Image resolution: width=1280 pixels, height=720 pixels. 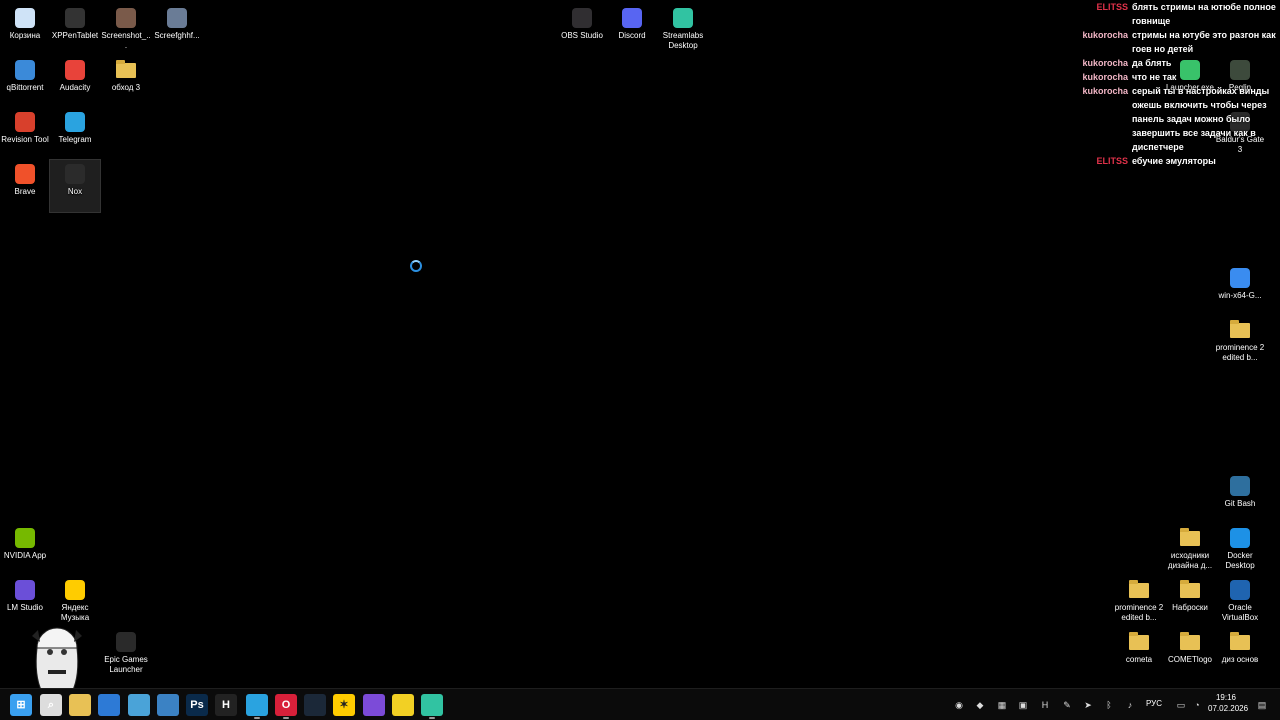 What do you see at coordinates (25, 550) in the screenshot?
I see `desktop-icon: NVIDIA App` at bounding box center [25, 550].